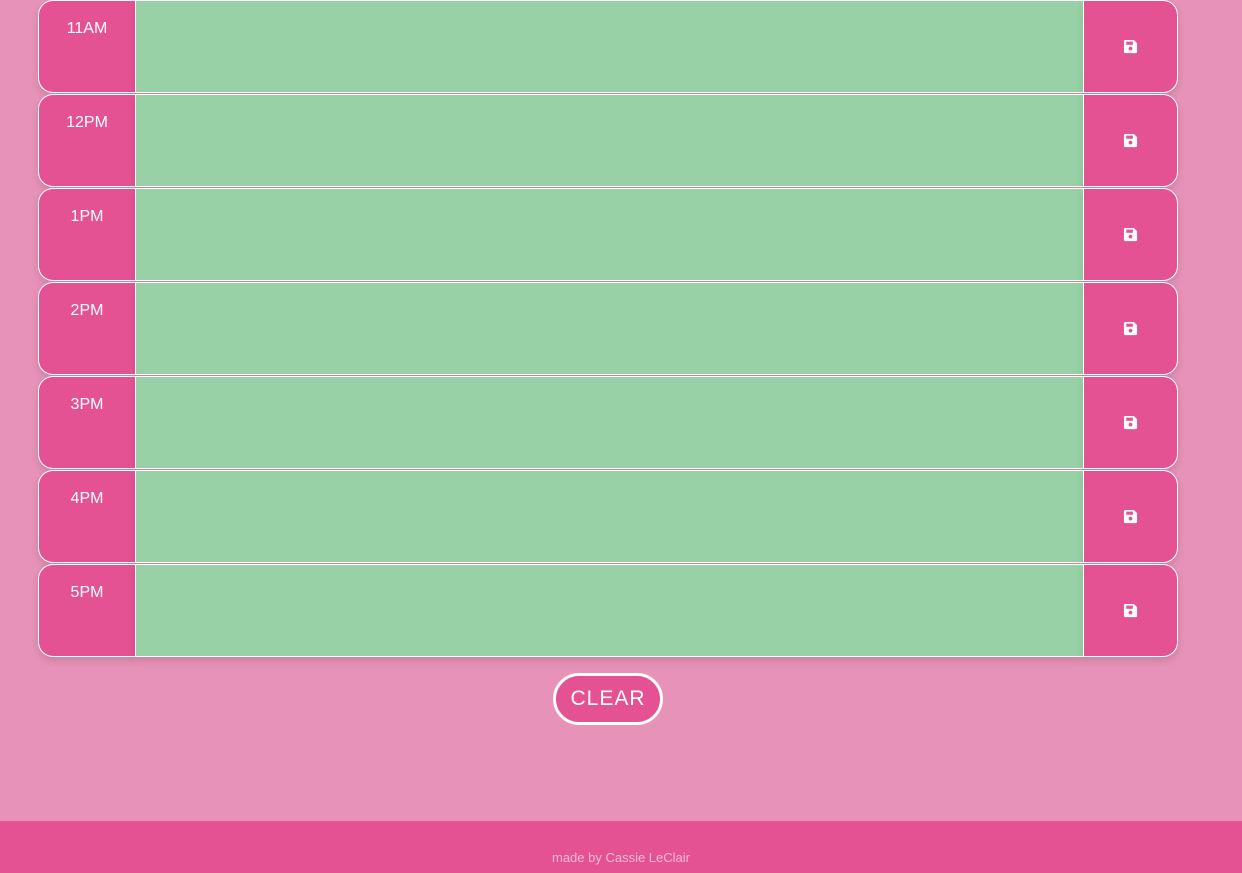 The image size is (1242, 873). I want to click on time-block-3pm: 3PM, so click(608, 423).